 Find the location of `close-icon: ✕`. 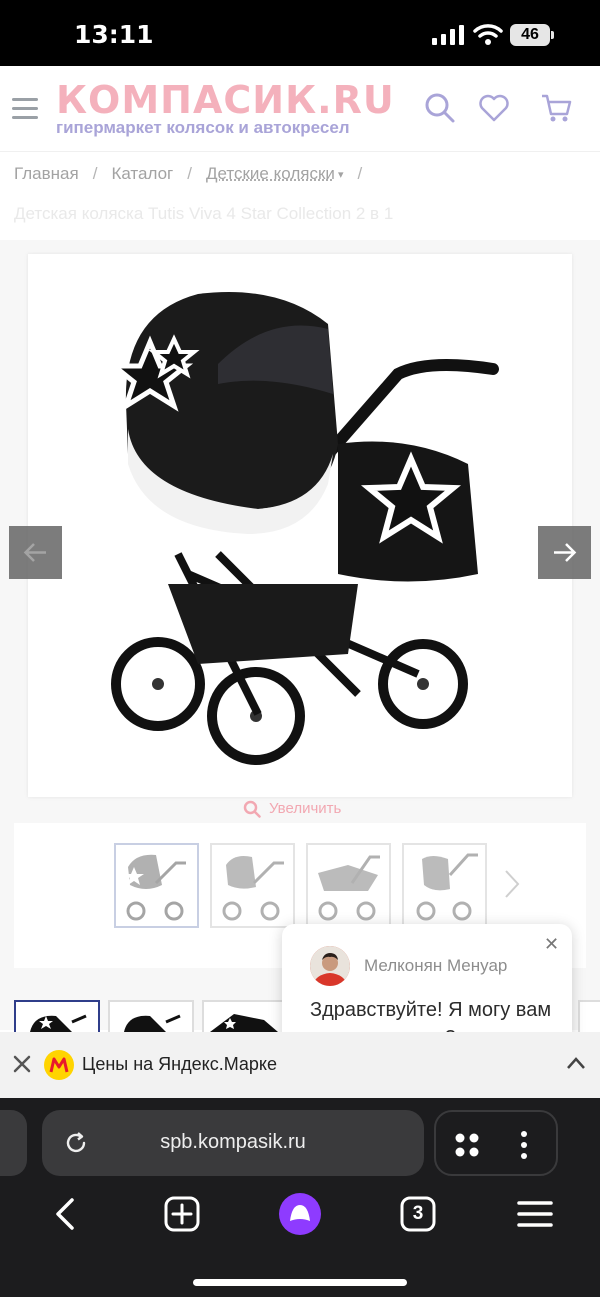

close-icon: ✕ is located at coordinates (551, 944).